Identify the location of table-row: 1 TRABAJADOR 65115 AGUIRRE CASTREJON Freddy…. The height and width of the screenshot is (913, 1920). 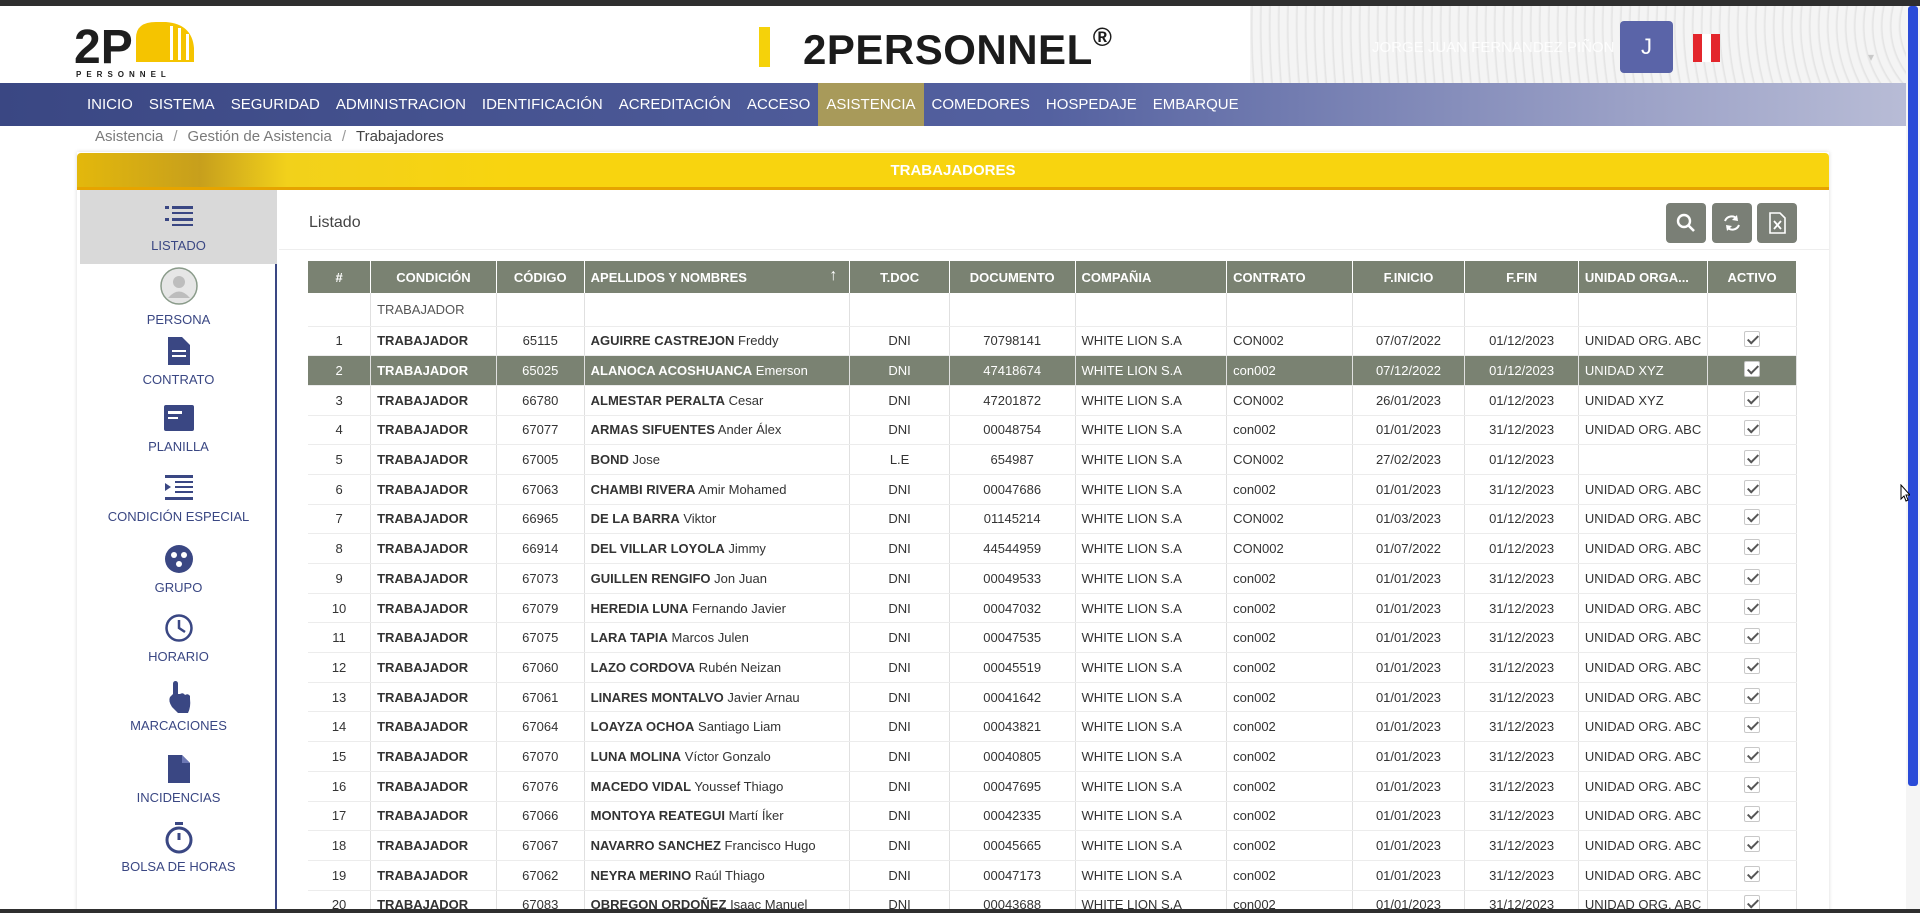
(1052, 341).